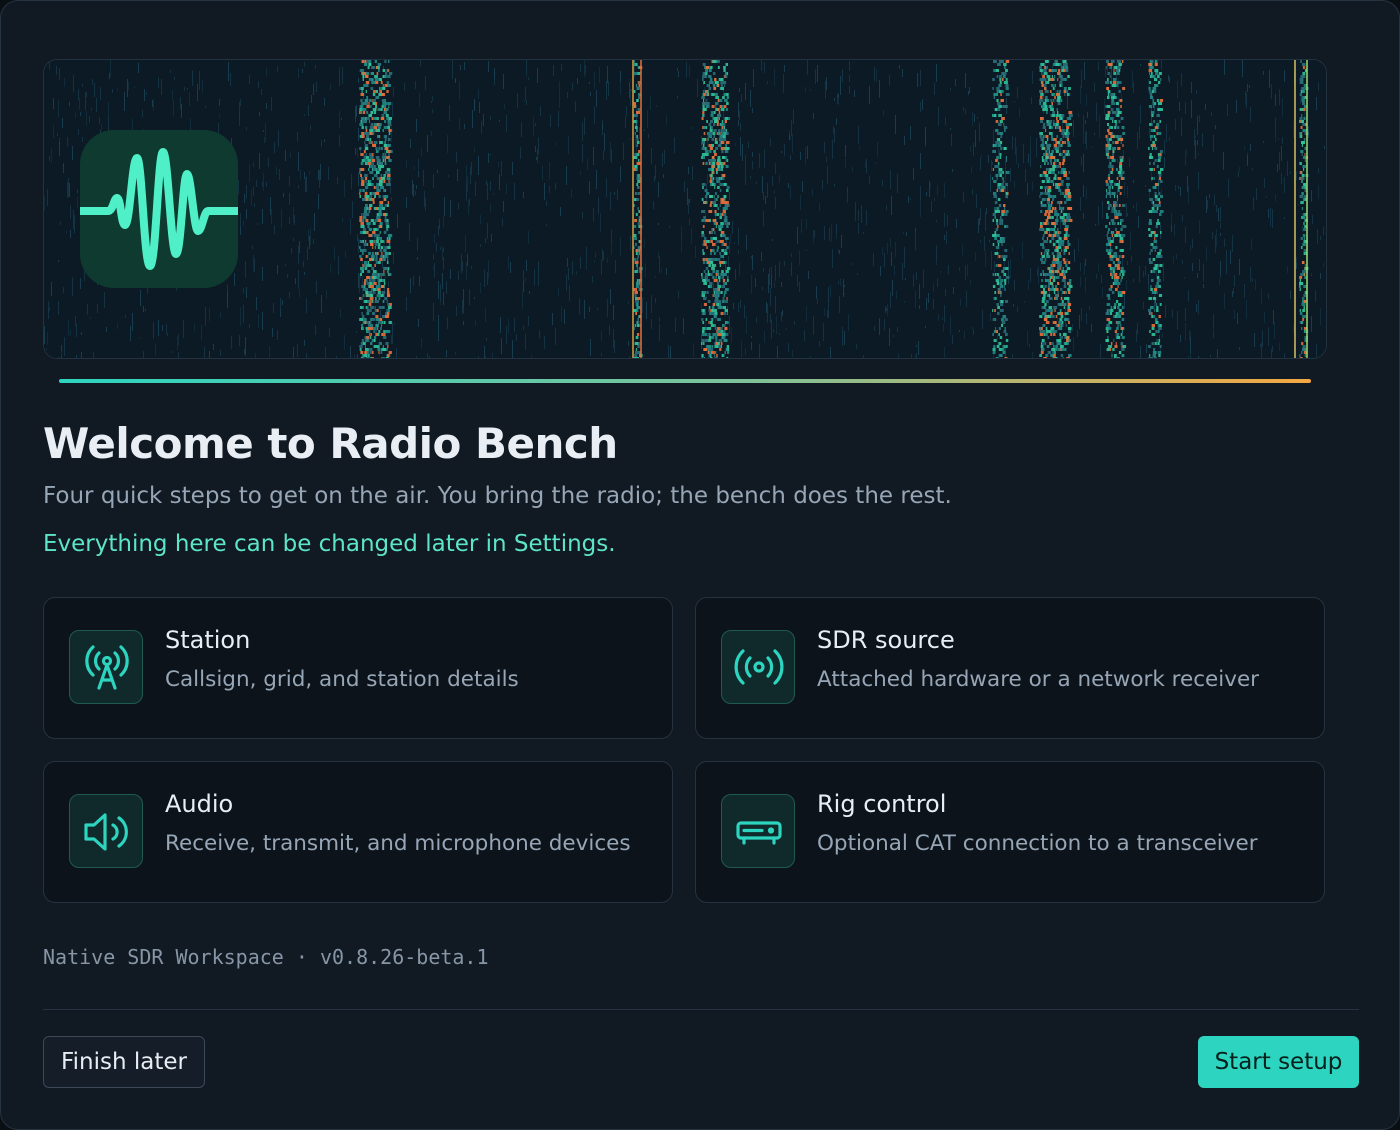 This screenshot has height=1130, width=1400. What do you see at coordinates (266, 957) in the screenshot?
I see `version-label: Native SDR Workspace · v0.8.26-beta.1` at bounding box center [266, 957].